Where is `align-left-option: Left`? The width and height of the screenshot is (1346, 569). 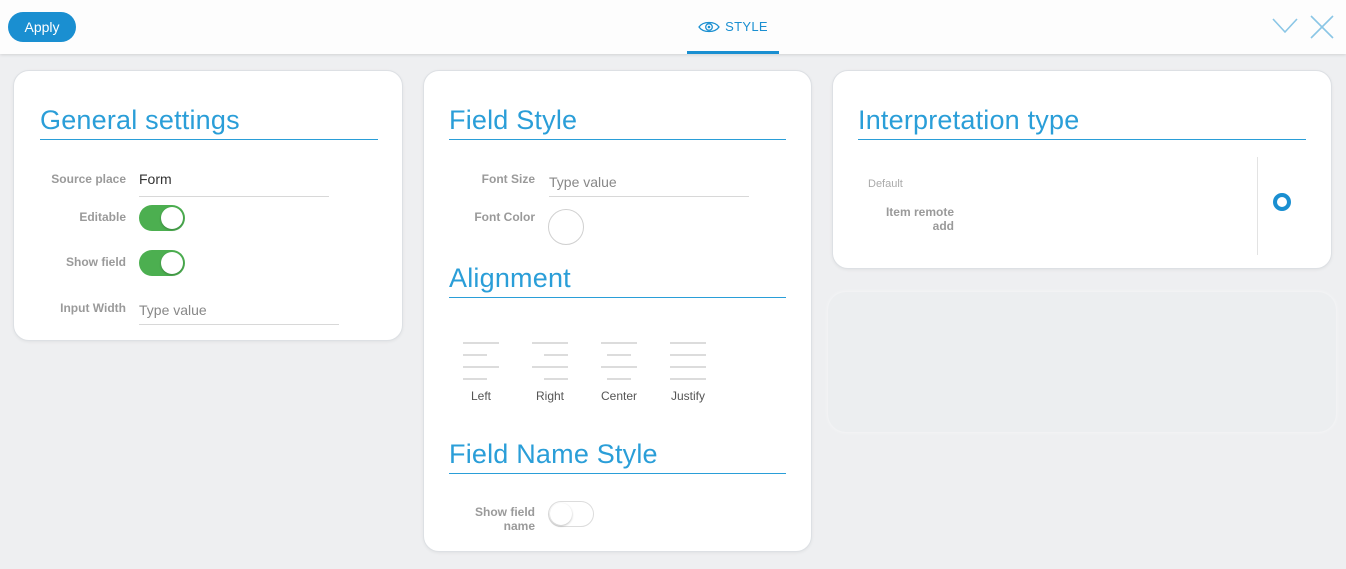
align-left-option: Left is located at coordinates (481, 376).